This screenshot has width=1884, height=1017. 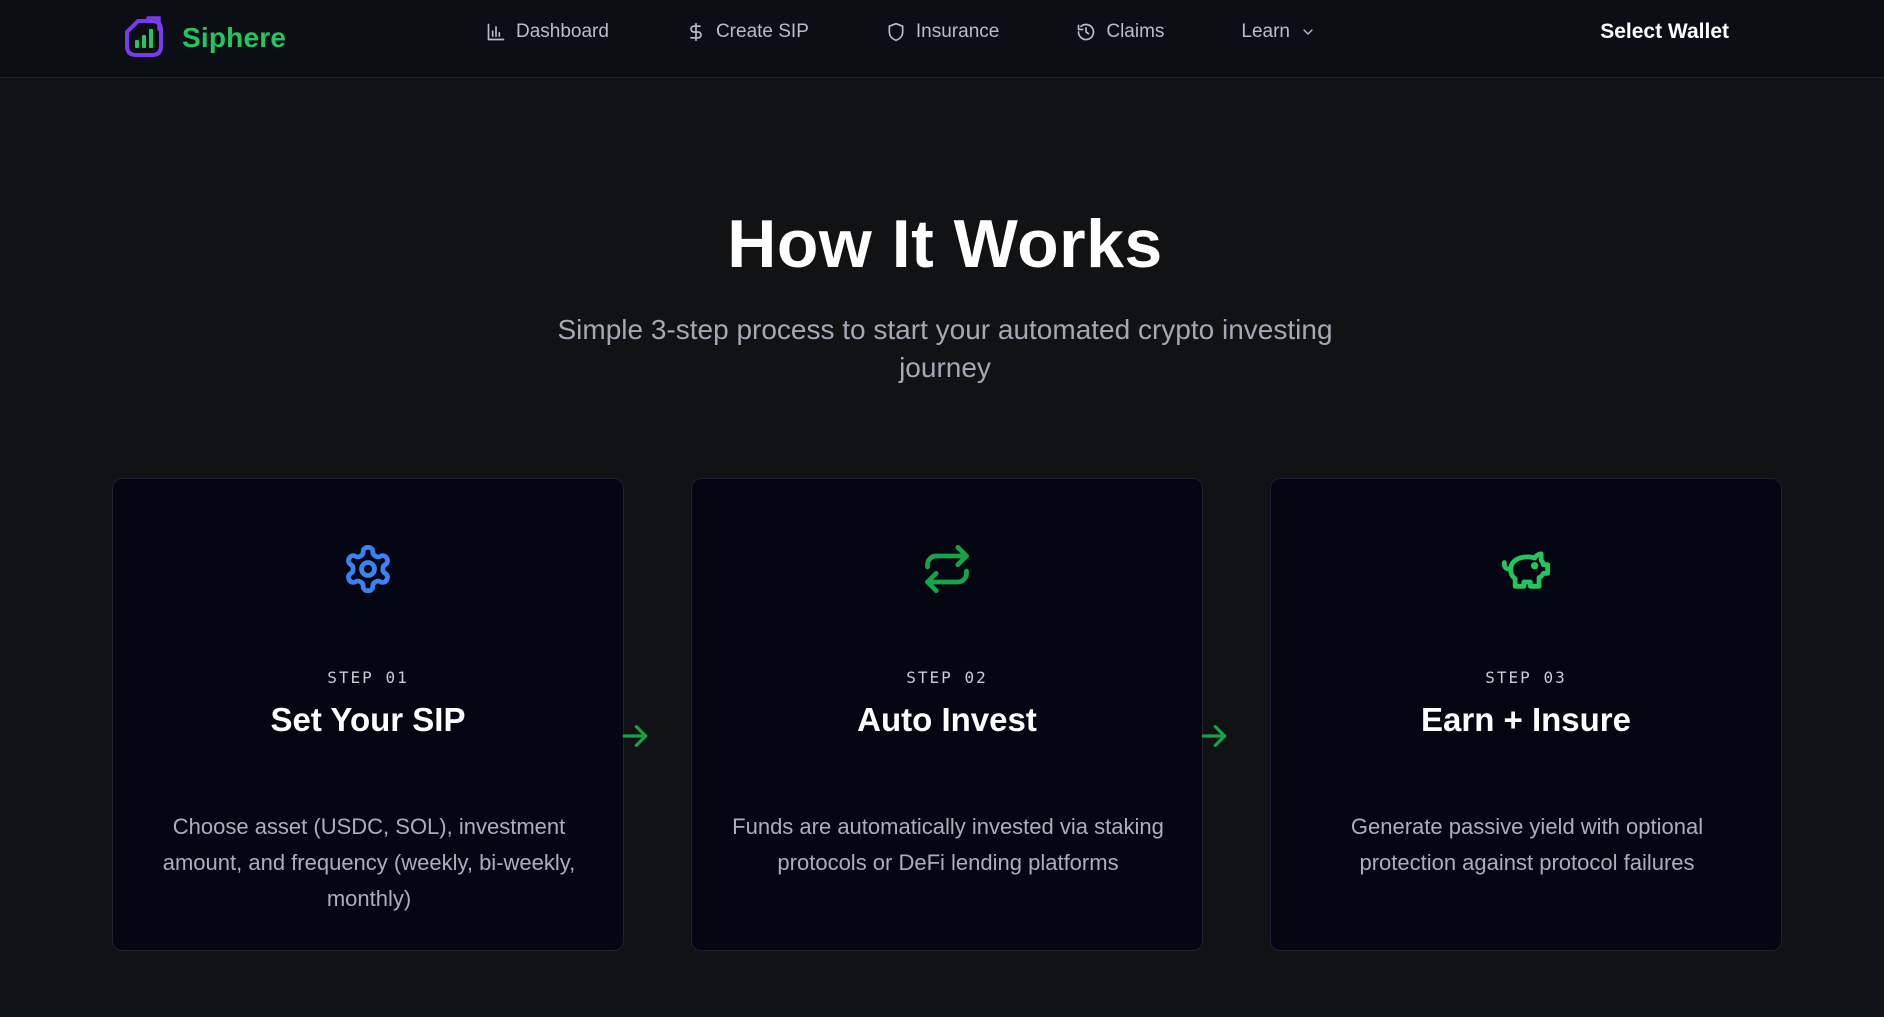 What do you see at coordinates (896, 32) in the screenshot?
I see `shield-icon` at bounding box center [896, 32].